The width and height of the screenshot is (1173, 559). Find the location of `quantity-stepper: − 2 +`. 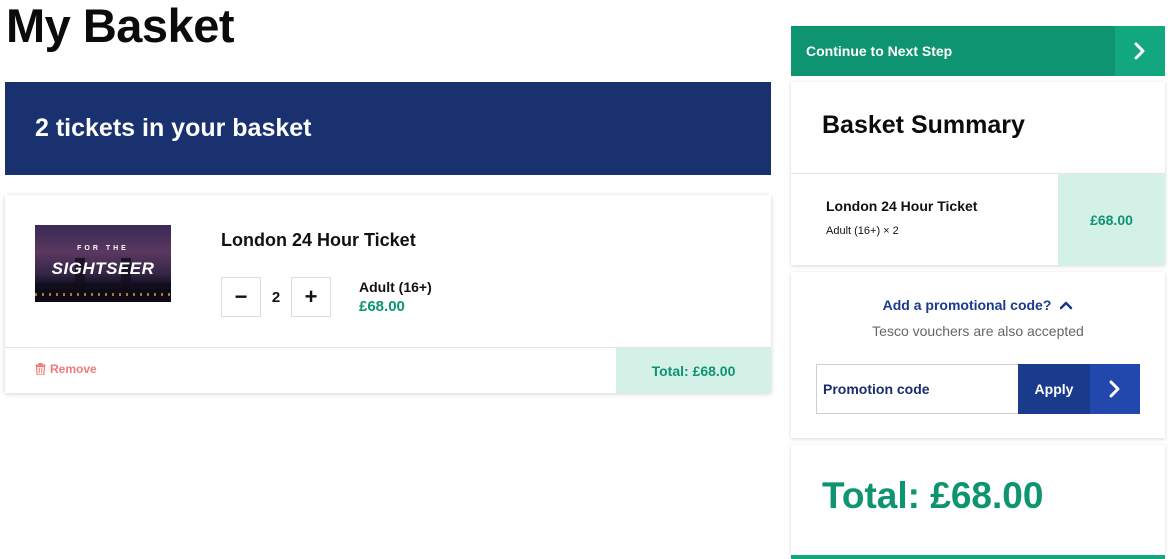

quantity-stepper: − 2 + is located at coordinates (276, 297).